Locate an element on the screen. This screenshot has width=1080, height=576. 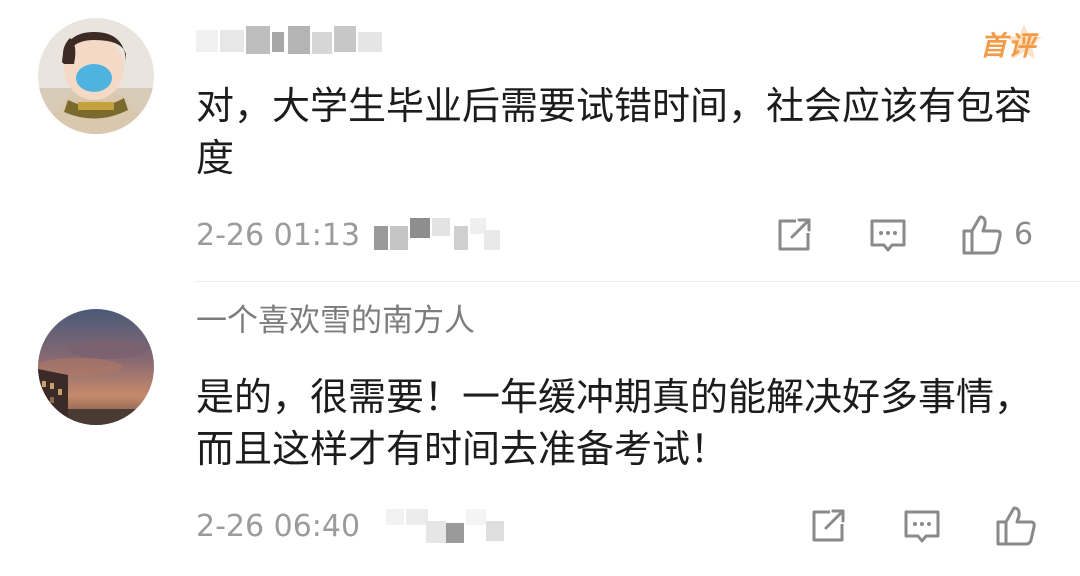
username: 一个喜欢雪的南方人 is located at coordinates (335, 321).